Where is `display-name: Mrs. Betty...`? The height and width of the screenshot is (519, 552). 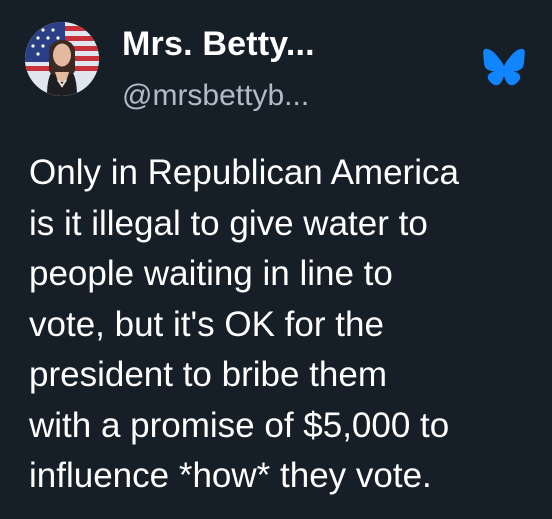 display-name: Mrs. Betty... is located at coordinates (218, 44).